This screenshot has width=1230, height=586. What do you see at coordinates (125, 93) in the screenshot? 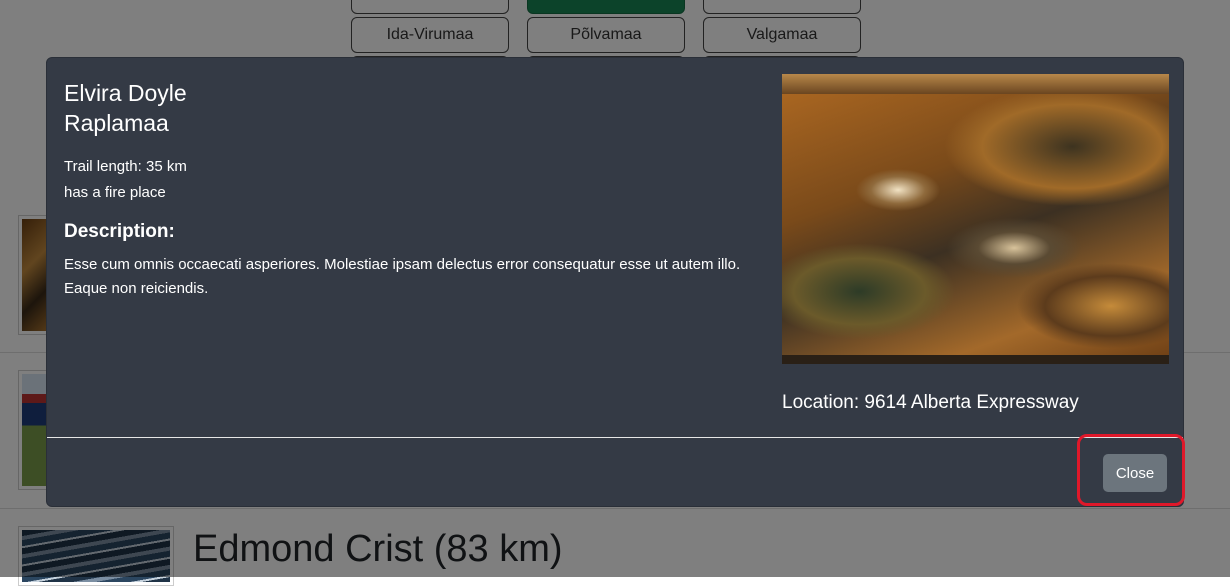
I see `trail-name: Elvira Doyle` at bounding box center [125, 93].